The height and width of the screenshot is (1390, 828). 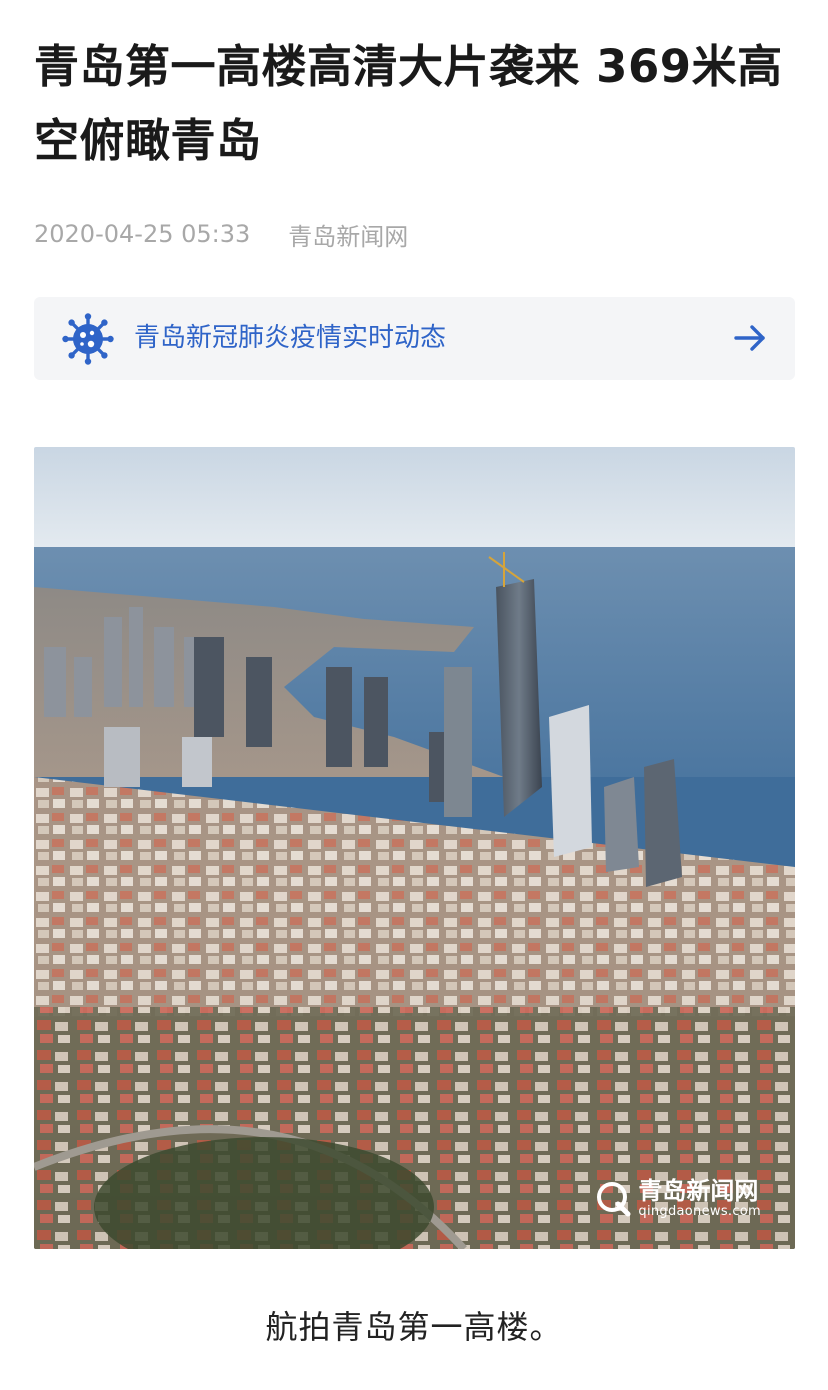 What do you see at coordinates (750, 338) in the screenshot?
I see `arrow-right-icon` at bounding box center [750, 338].